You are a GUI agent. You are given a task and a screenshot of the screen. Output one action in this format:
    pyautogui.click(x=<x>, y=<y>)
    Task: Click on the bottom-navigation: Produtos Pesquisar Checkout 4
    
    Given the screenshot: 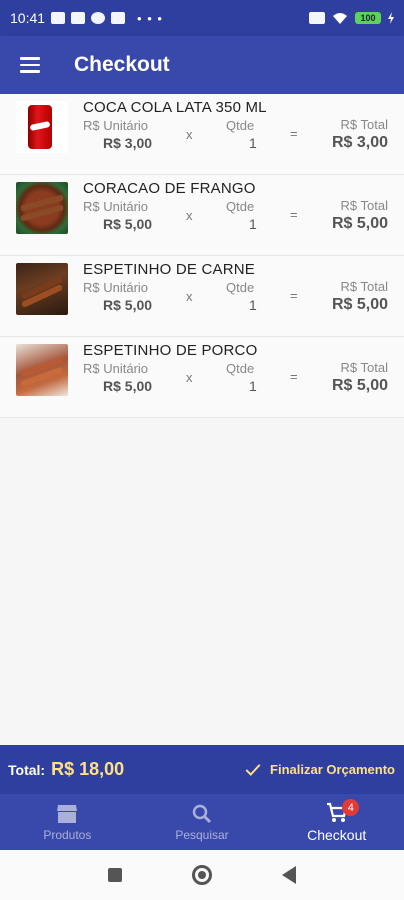 What is the action you would take?
    pyautogui.click(x=202, y=822)
    